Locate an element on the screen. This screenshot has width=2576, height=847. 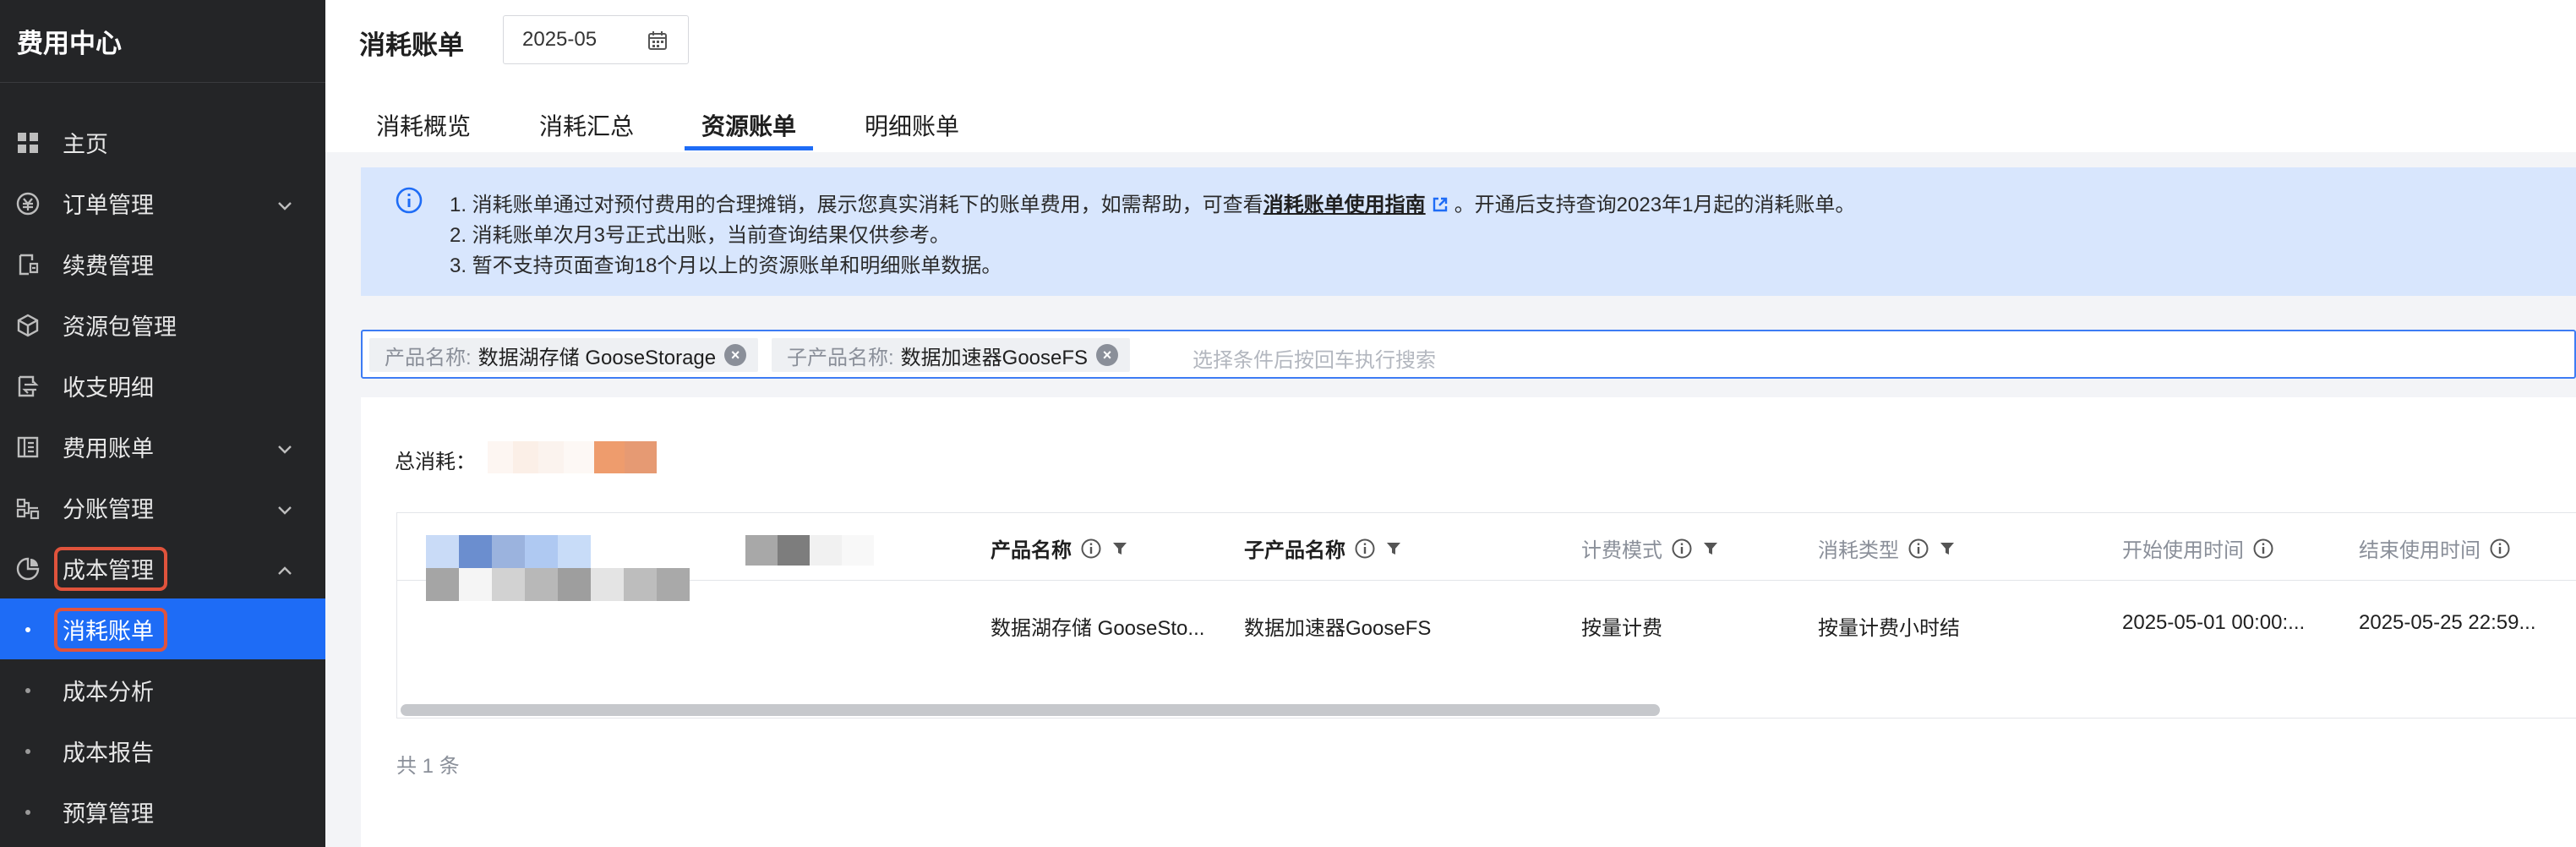
column-header: 计费模式 is located at coordinates (1650, 548).